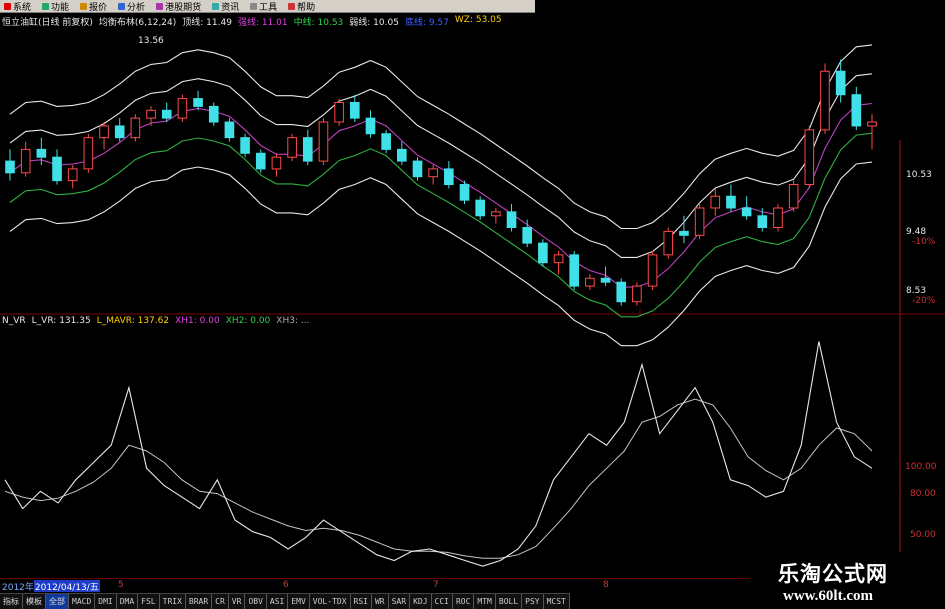 The height and width of the screenshot is (609, 945). I want to click on vr-tick-3: 50.00, so click(923, 535).